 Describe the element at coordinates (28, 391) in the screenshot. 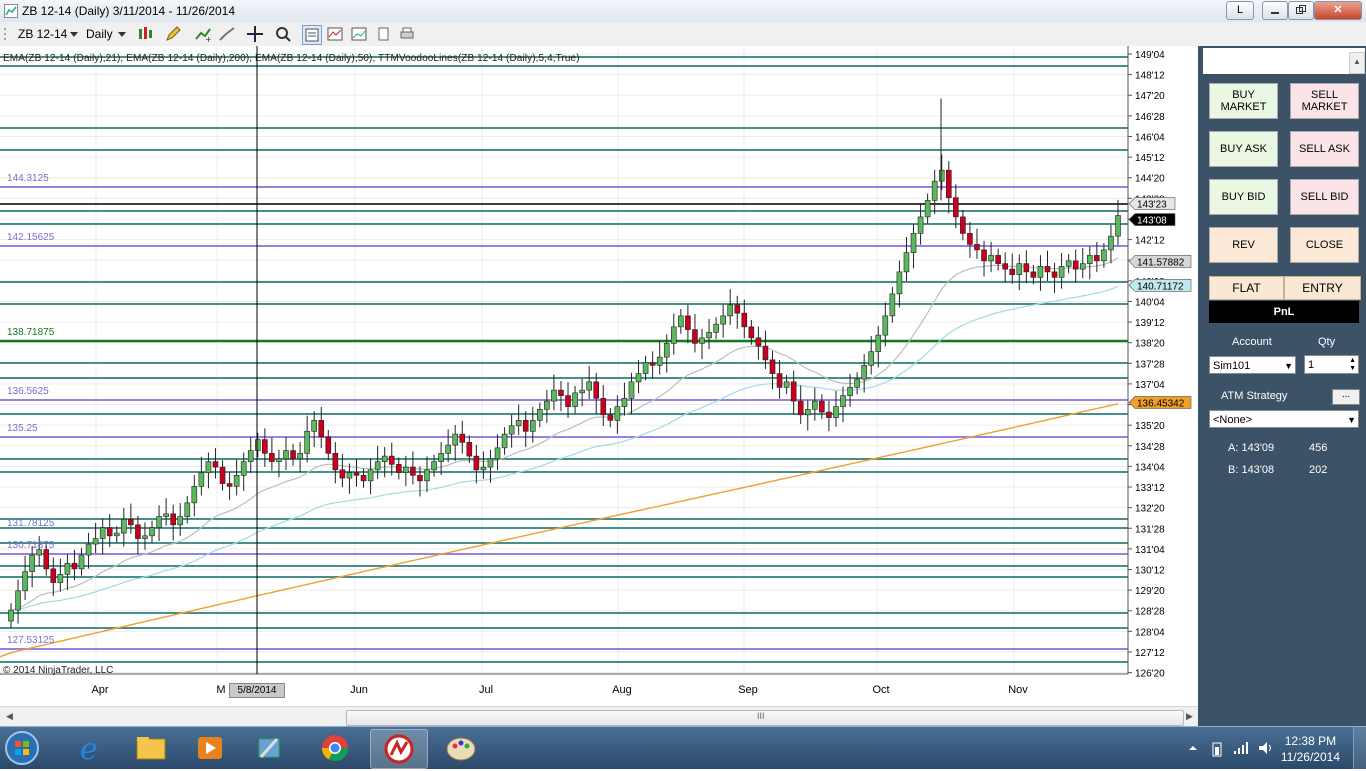

I see `level-price-label: 136.5625` at that location.